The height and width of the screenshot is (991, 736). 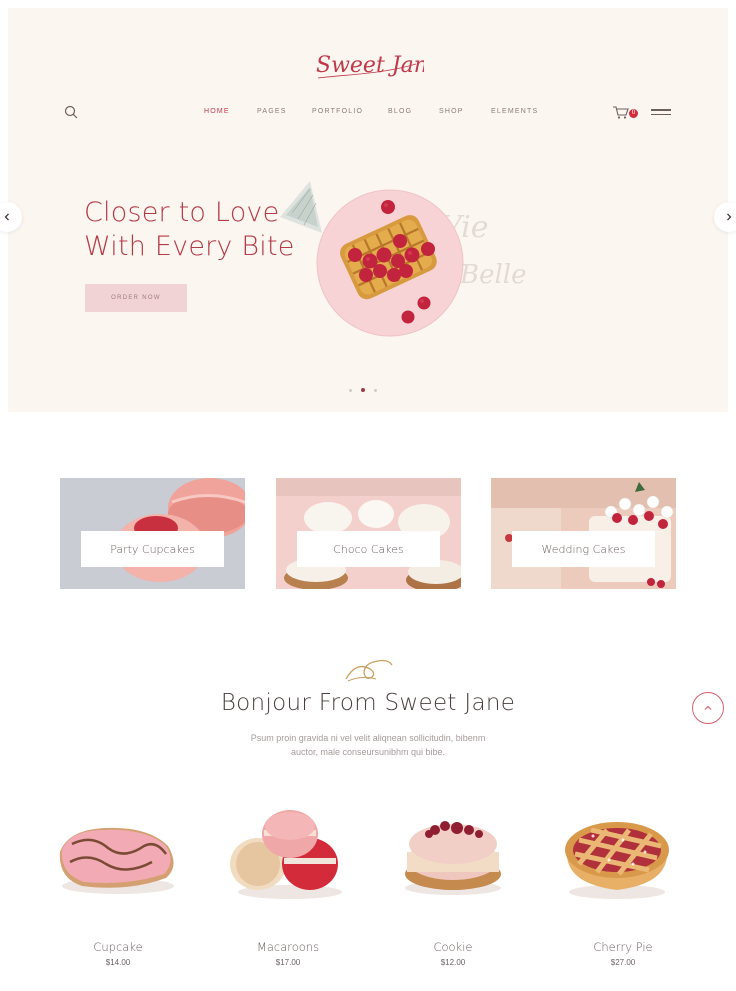 I want to click on category-card-choco-cakes: Choco Cakes, so click(x=368, y=533).